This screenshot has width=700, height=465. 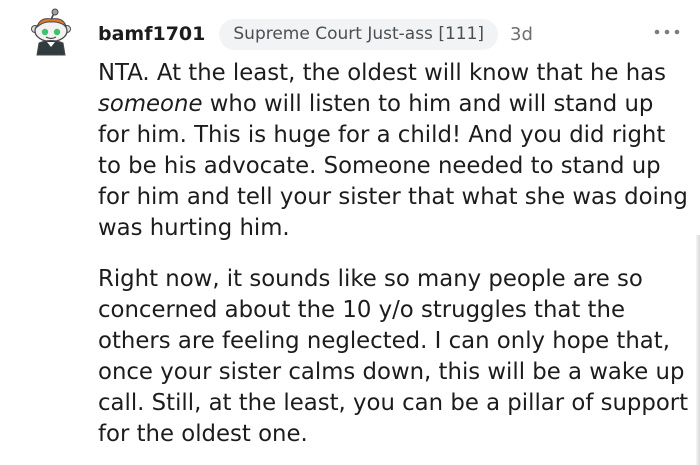 I want to click on comment-header: bamf1701 Supreme Court Just-ass [111] 3d, so click(x=315, y=34).